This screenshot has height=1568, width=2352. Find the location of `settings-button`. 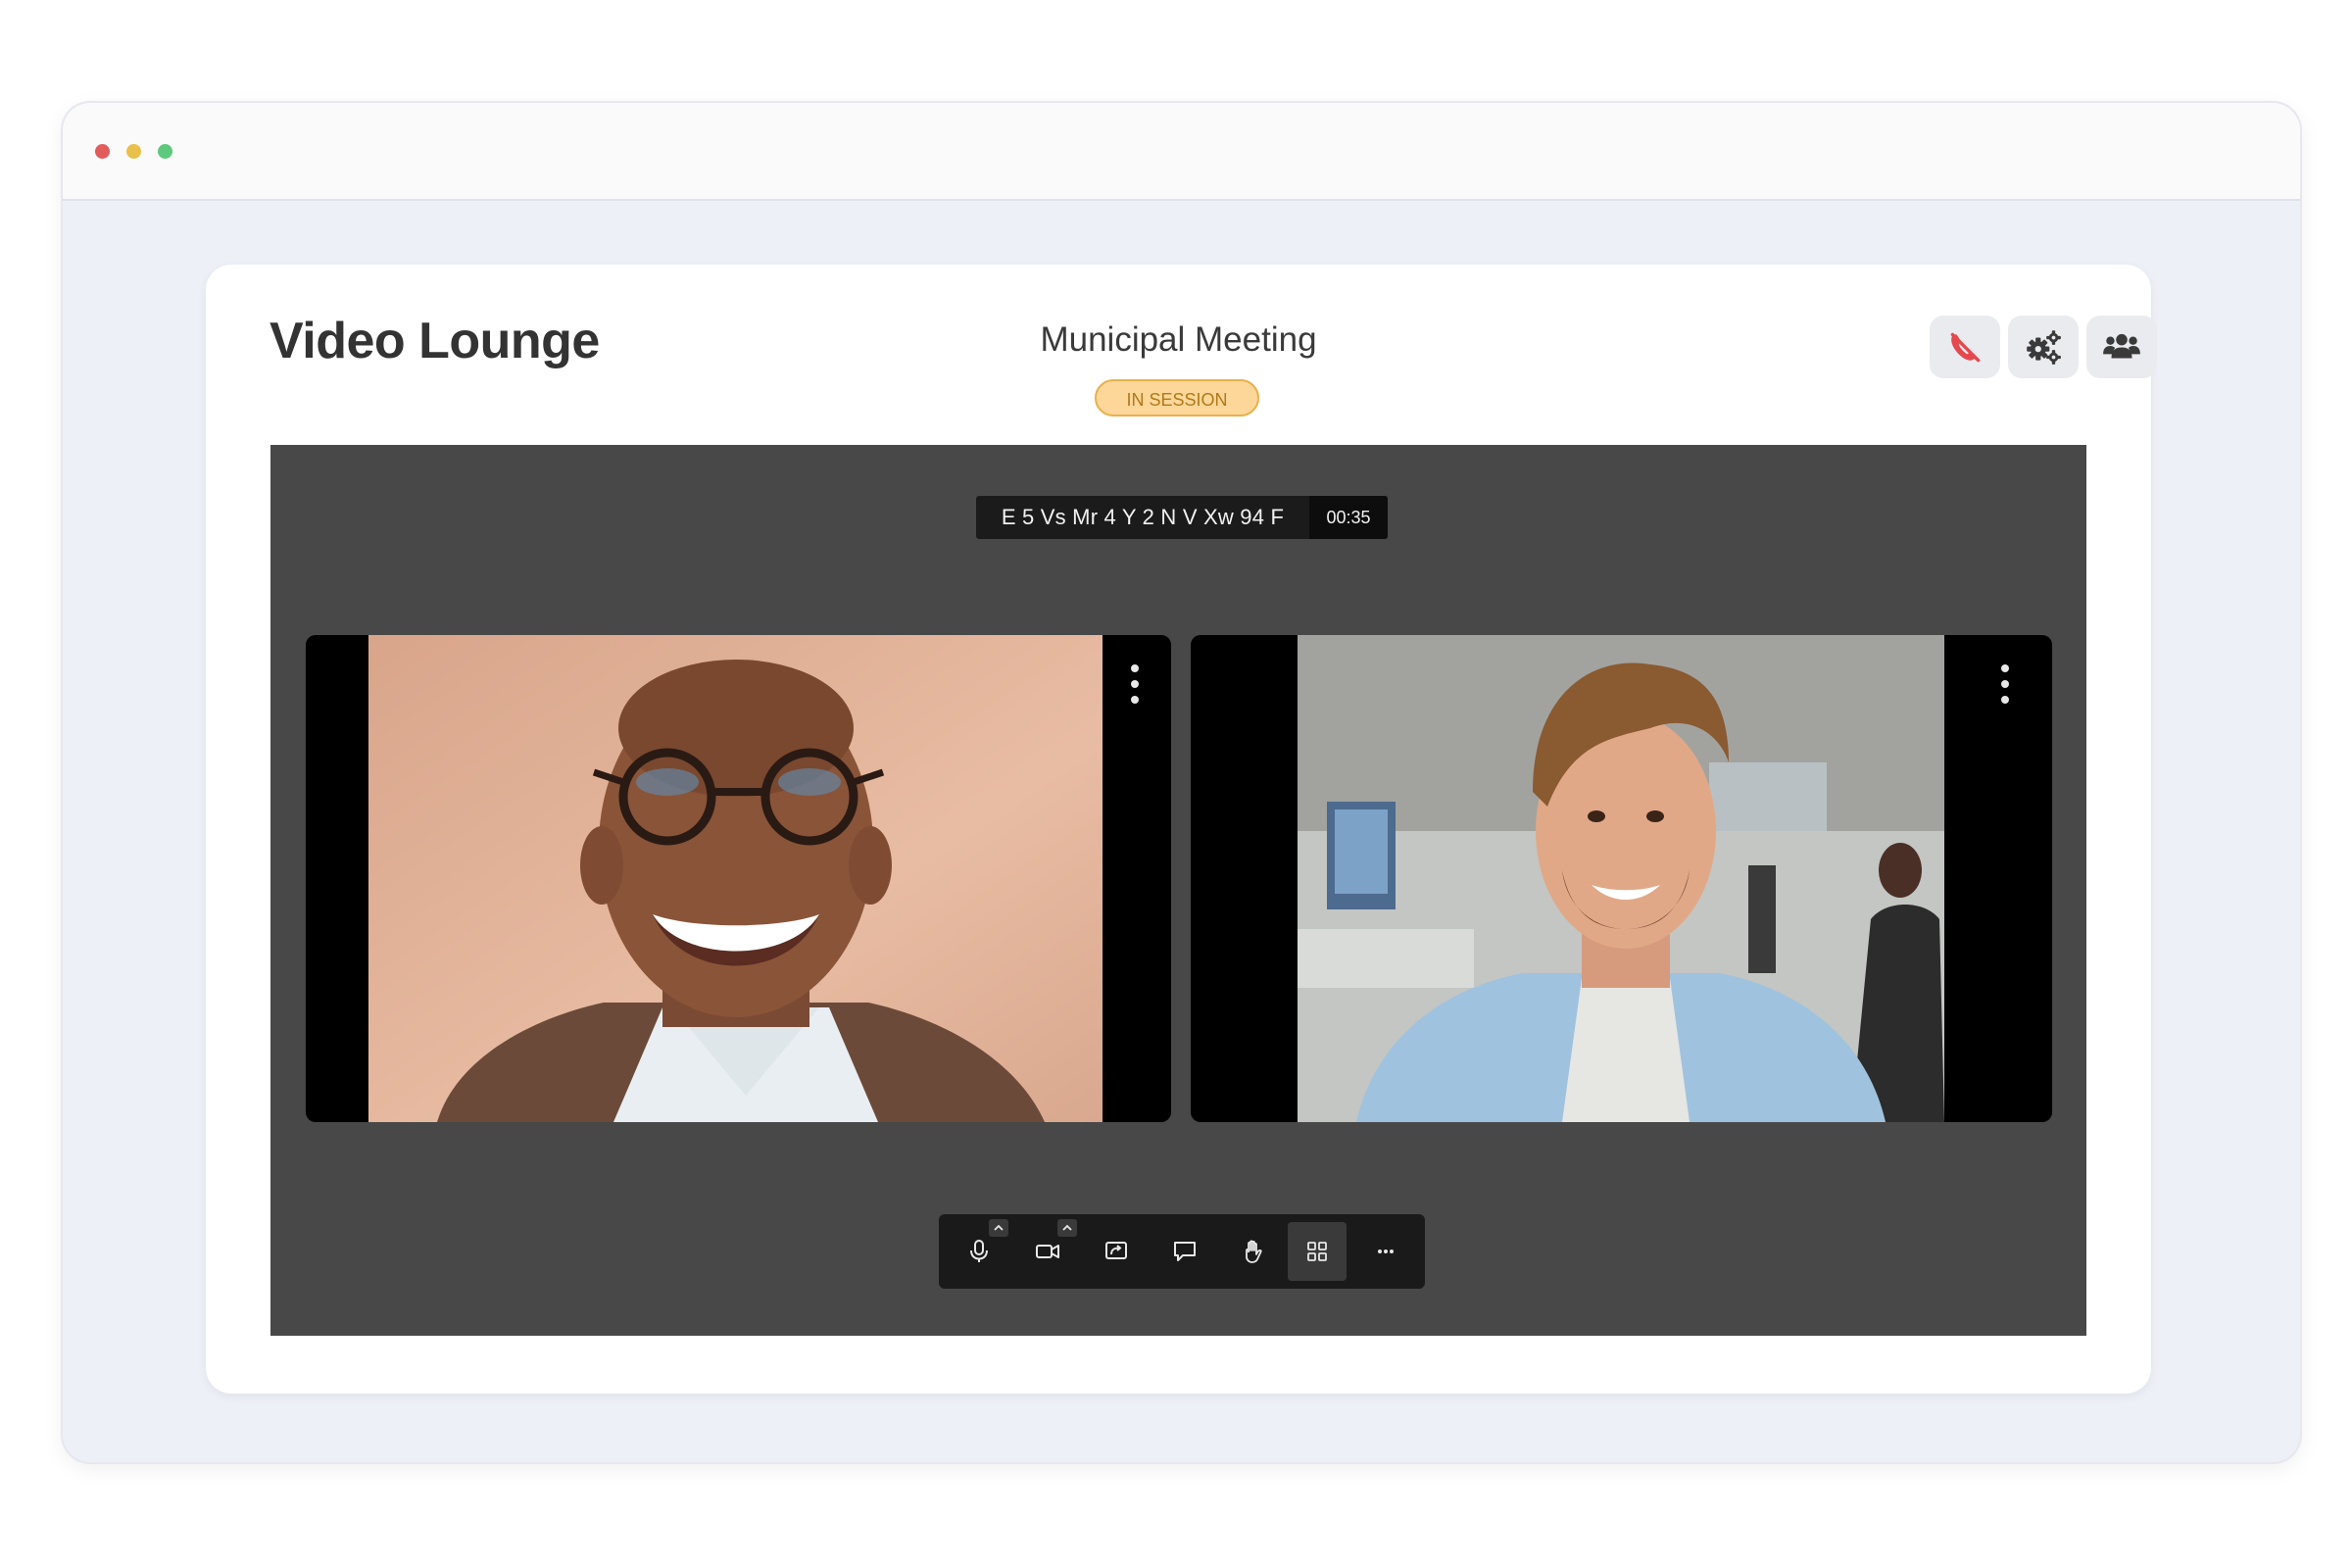

settings-button is located at coordinates (2043, 347).